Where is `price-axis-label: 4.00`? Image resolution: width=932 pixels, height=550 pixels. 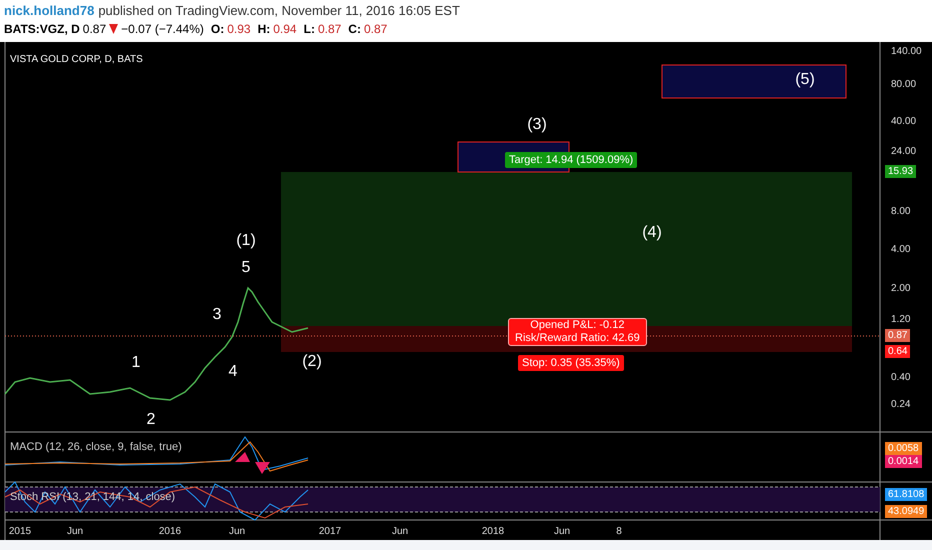 price-axis-label: 4.00 is located at coordinates (900, 250).